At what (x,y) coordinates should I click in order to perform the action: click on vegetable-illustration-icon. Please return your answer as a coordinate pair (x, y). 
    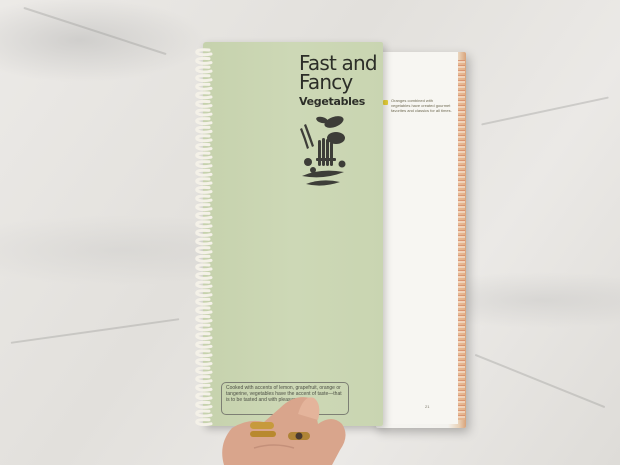
    Looking at the image, I should click on (323, 151).